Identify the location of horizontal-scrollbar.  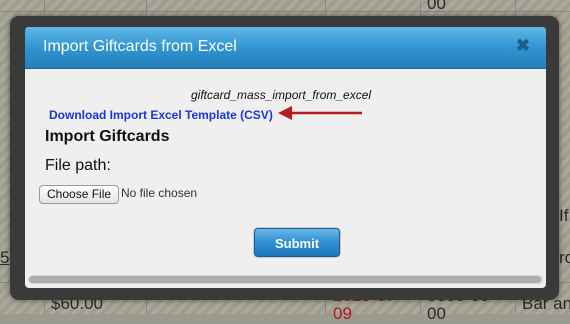
(285, 279).